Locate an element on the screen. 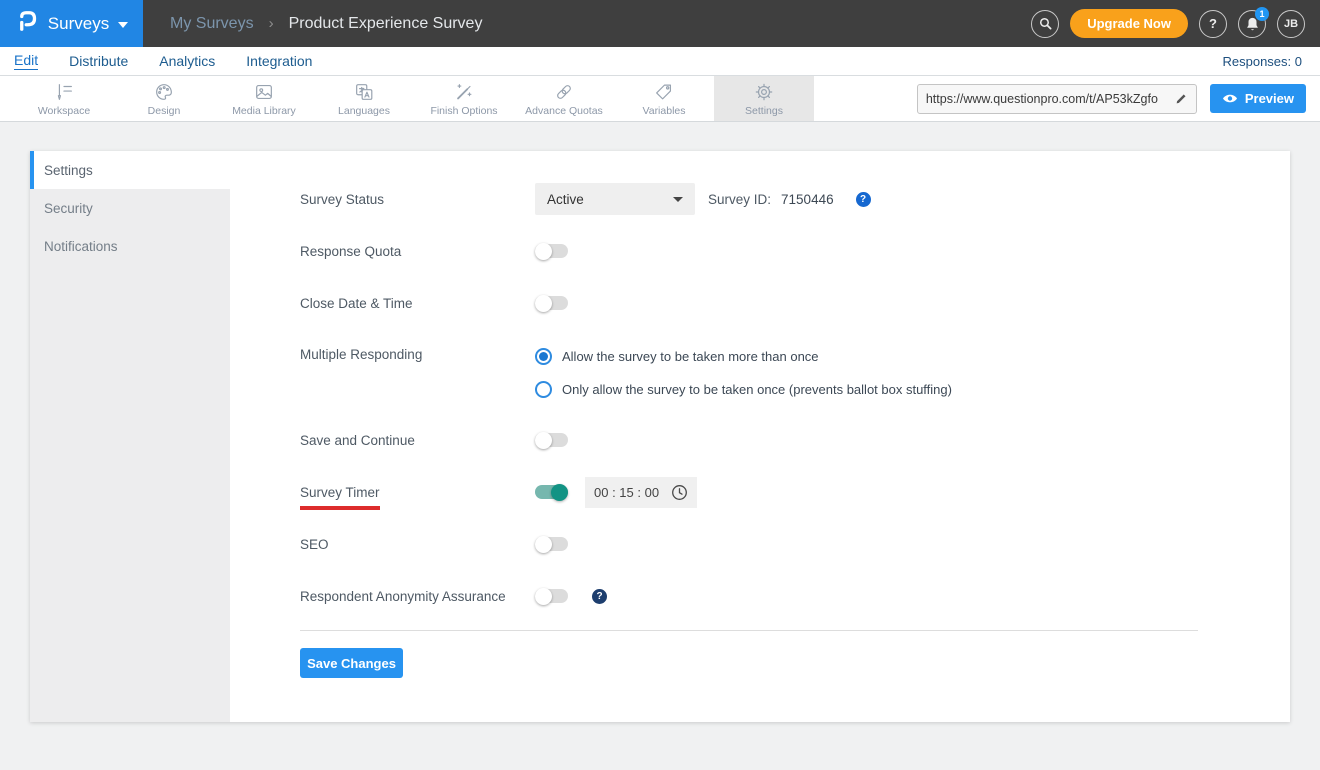 The width and height of the screenshot is (1320, 770). seo-label: SEO is located at coordinates (314, 544).